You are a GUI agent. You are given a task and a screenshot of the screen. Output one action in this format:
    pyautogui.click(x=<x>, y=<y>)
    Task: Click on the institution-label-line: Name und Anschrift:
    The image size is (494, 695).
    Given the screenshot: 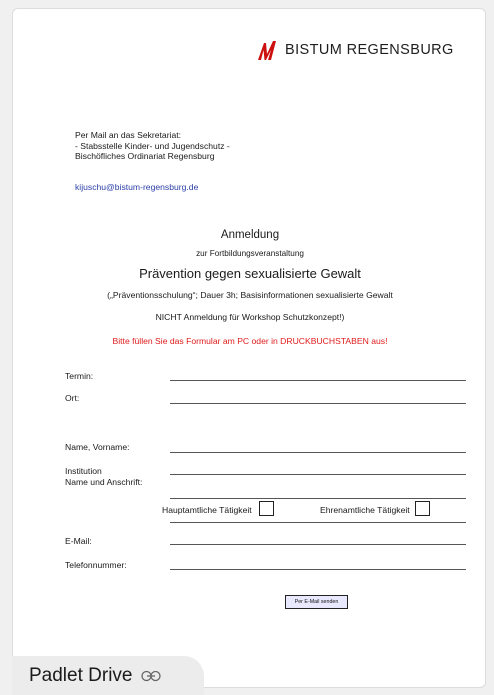 What is the action you would take?
    pyautogui.click(x=104, y=481)
    